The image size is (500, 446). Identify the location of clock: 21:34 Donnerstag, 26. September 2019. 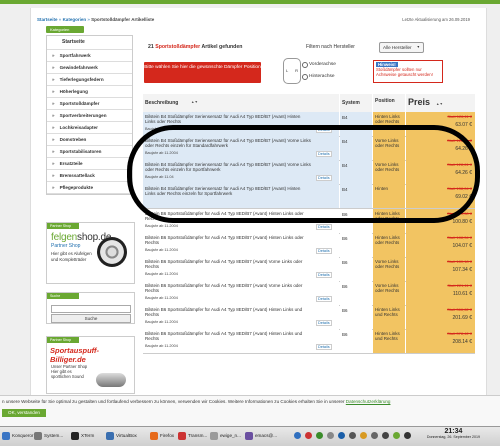
(453, 433).